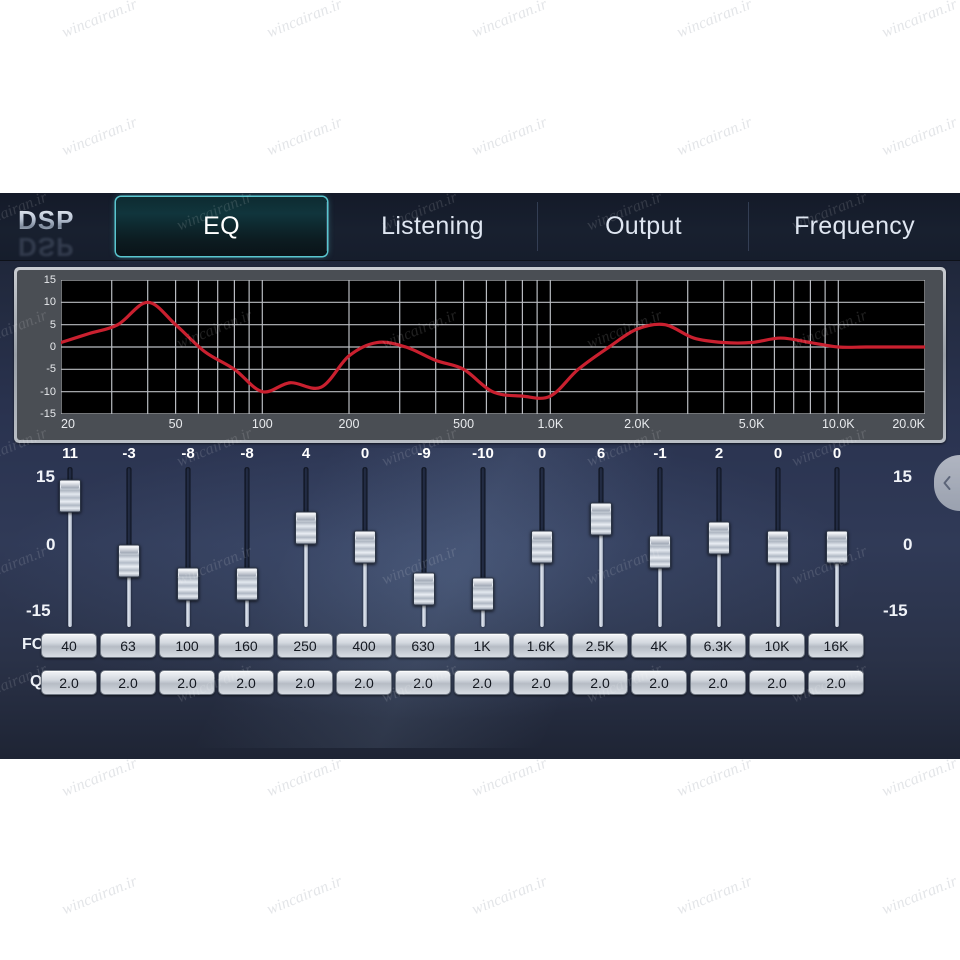  I want to click on eq-band-slider: 2, so click(719, 536).